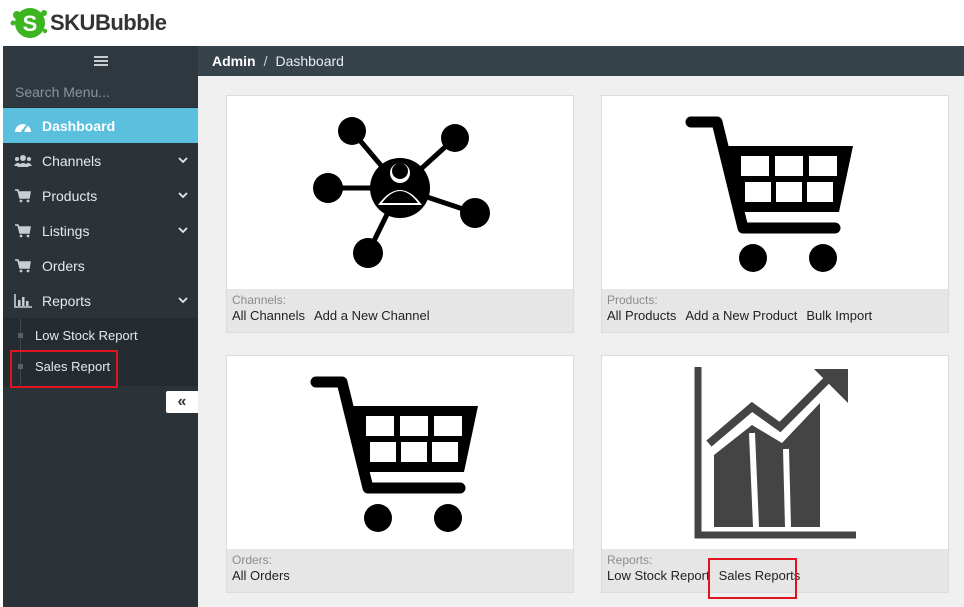  I want to click on brand-name: SKUBubble, so click(108, 22).